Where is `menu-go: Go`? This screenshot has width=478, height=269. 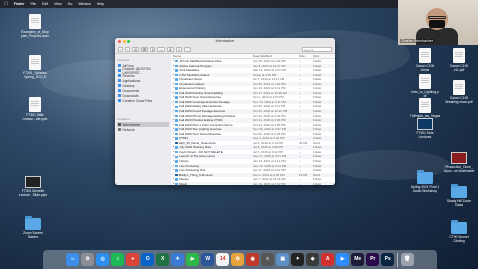
menu-go: Go is located at coordinates (70, 4).